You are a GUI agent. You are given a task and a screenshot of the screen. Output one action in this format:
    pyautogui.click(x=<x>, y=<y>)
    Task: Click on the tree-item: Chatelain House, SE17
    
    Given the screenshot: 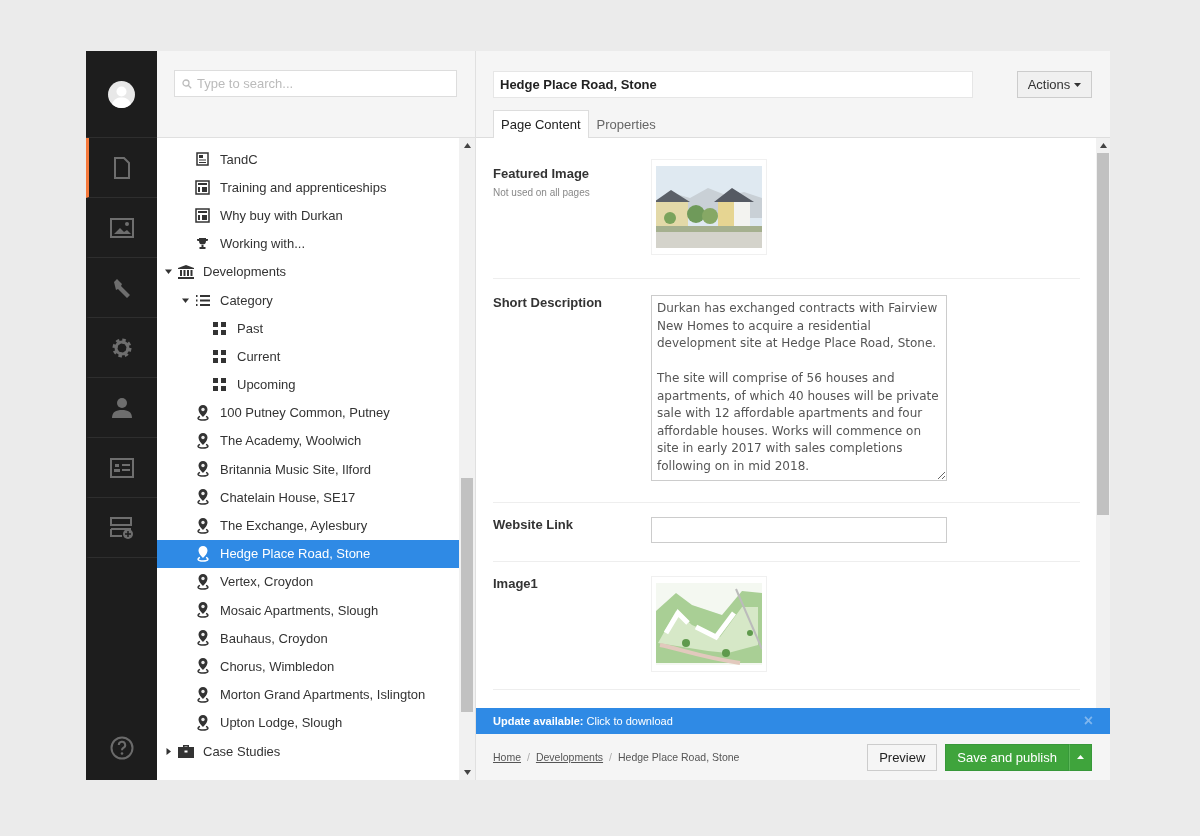 What is the action you would take?
    pyautogui.click(x=308, y=497)
    